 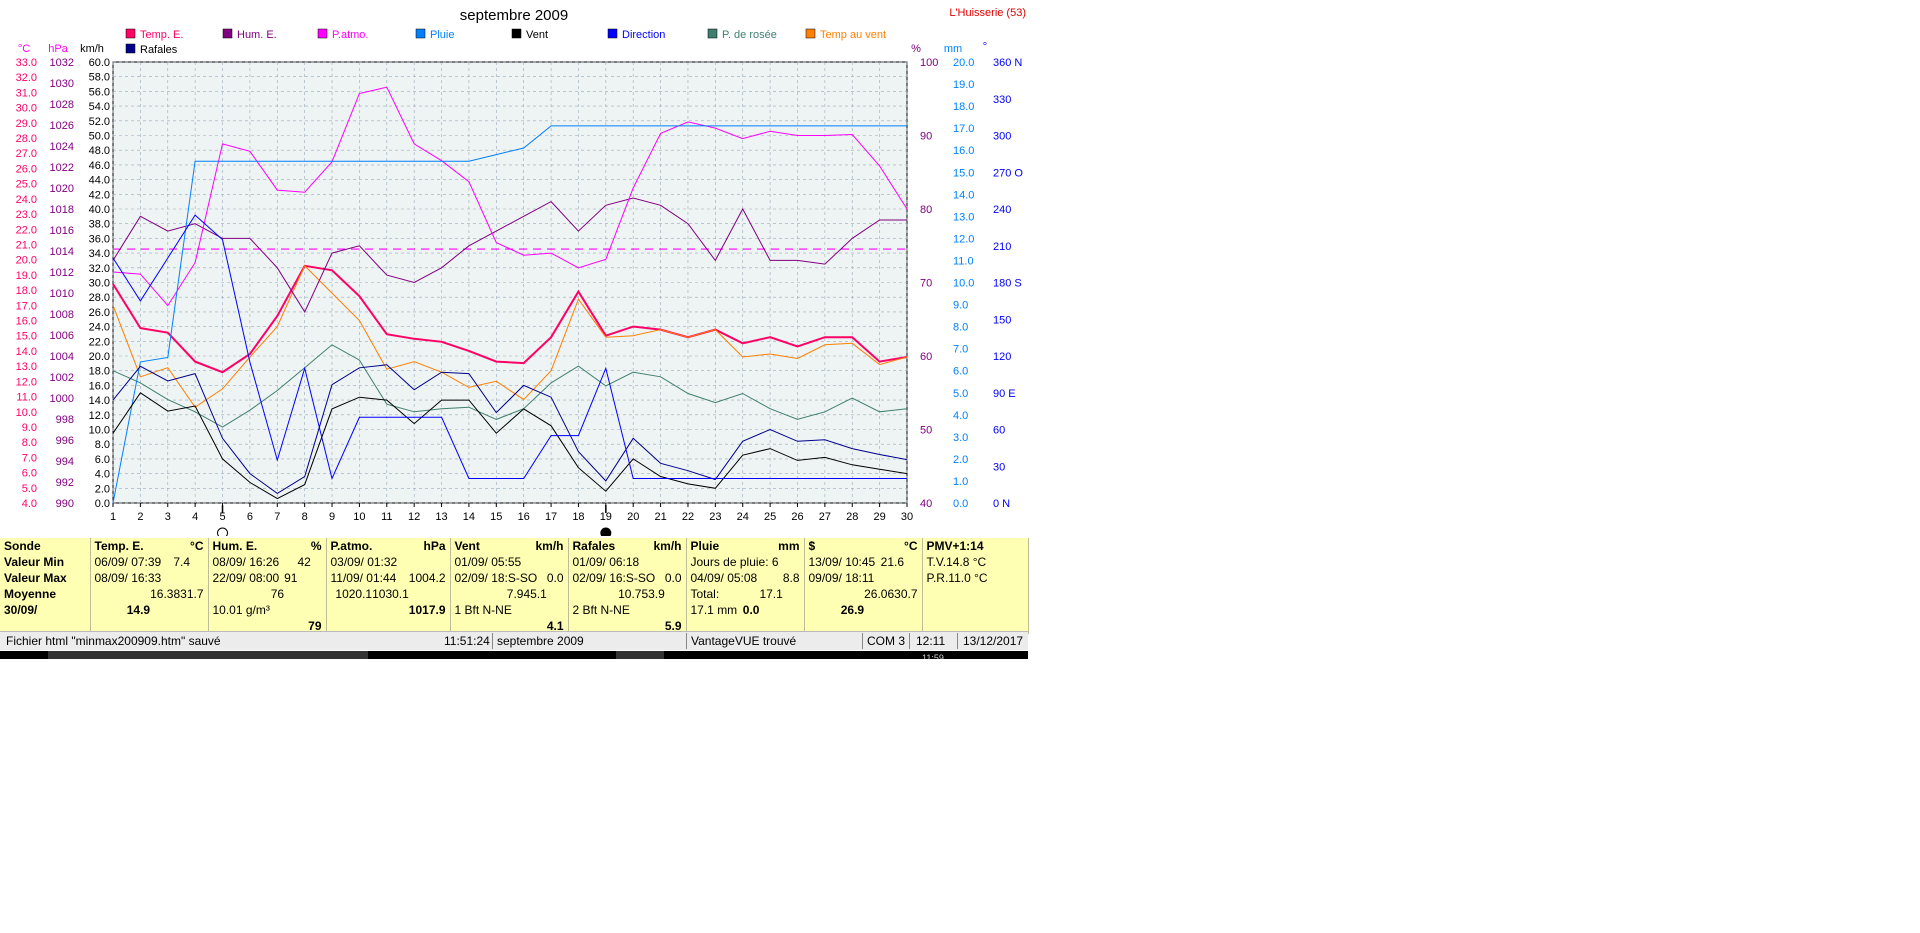 What do you see at coordinates (771, 594) in the screenshot?
I see `pluie-total: 17.1` at bounding box center [771, 594].